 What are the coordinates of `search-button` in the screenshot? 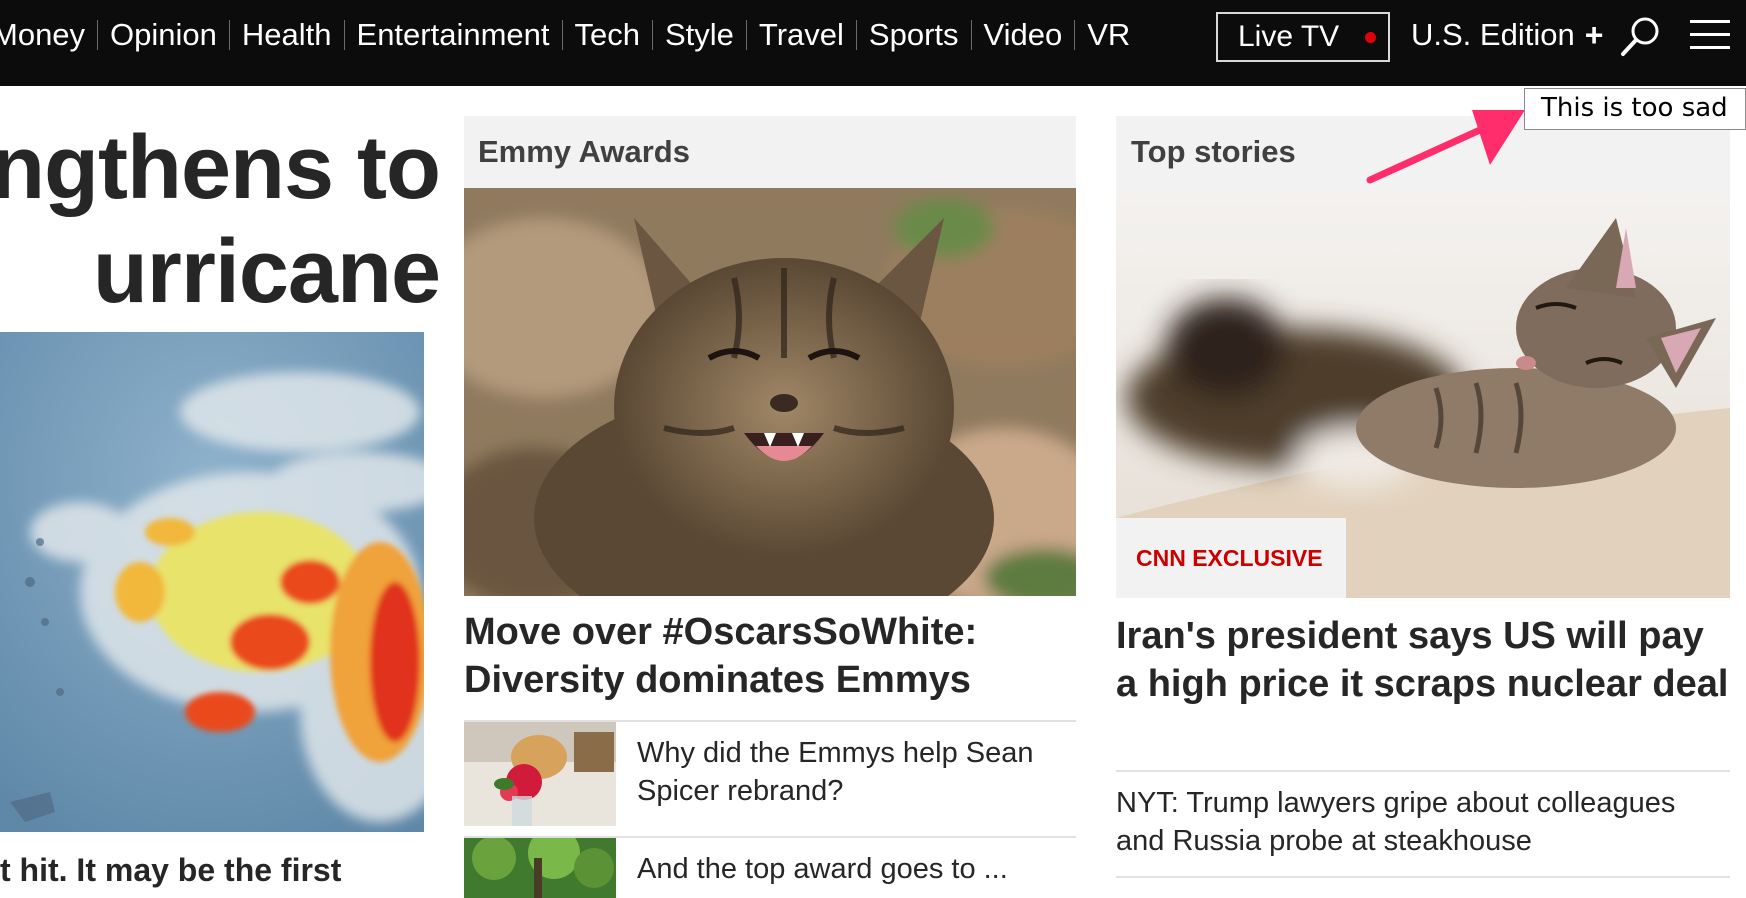 It's located at (1641, 37).